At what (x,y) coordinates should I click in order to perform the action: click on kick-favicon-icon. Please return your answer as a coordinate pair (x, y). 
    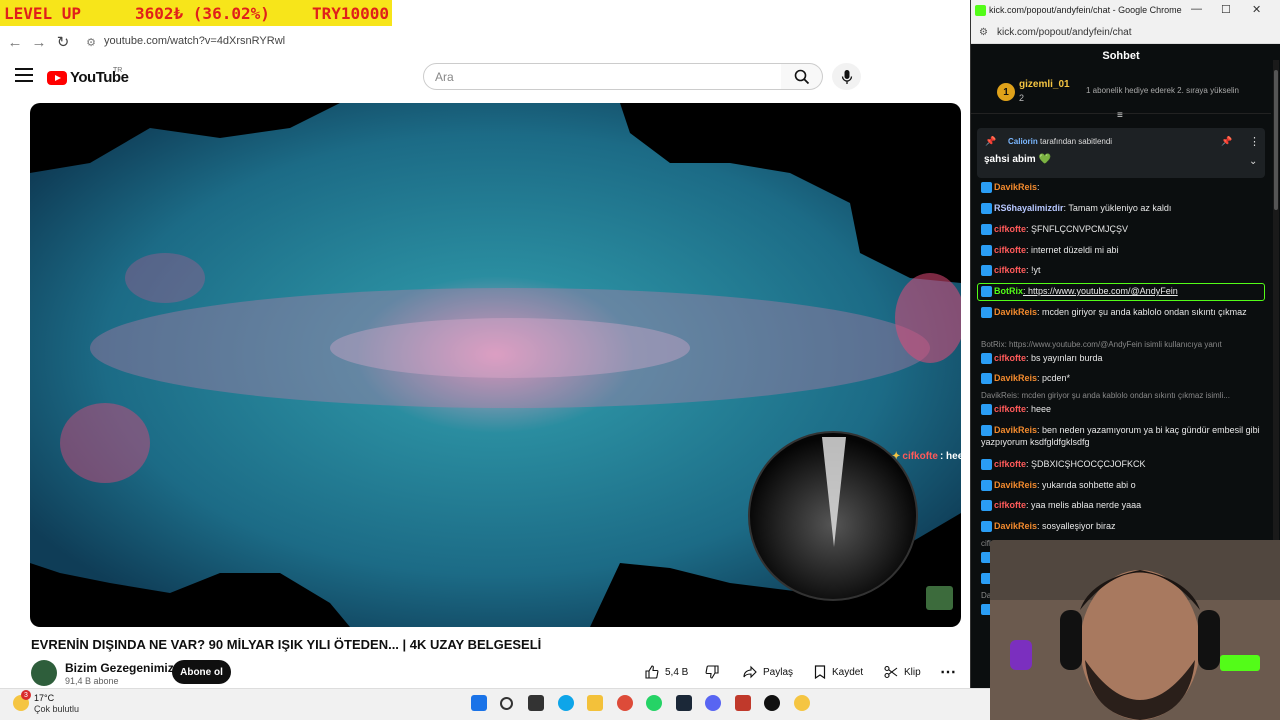
    Looking at the image, I should click on (980, 10).